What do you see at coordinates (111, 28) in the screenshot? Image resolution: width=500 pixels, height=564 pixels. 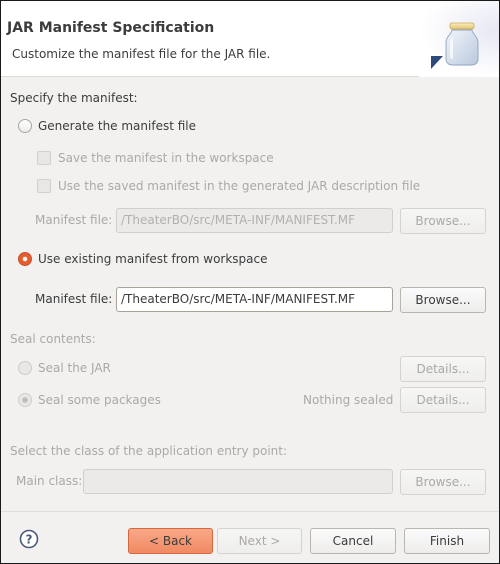 I see `page-title: JAR Manifest Specification` at bounding box center [111, 28].